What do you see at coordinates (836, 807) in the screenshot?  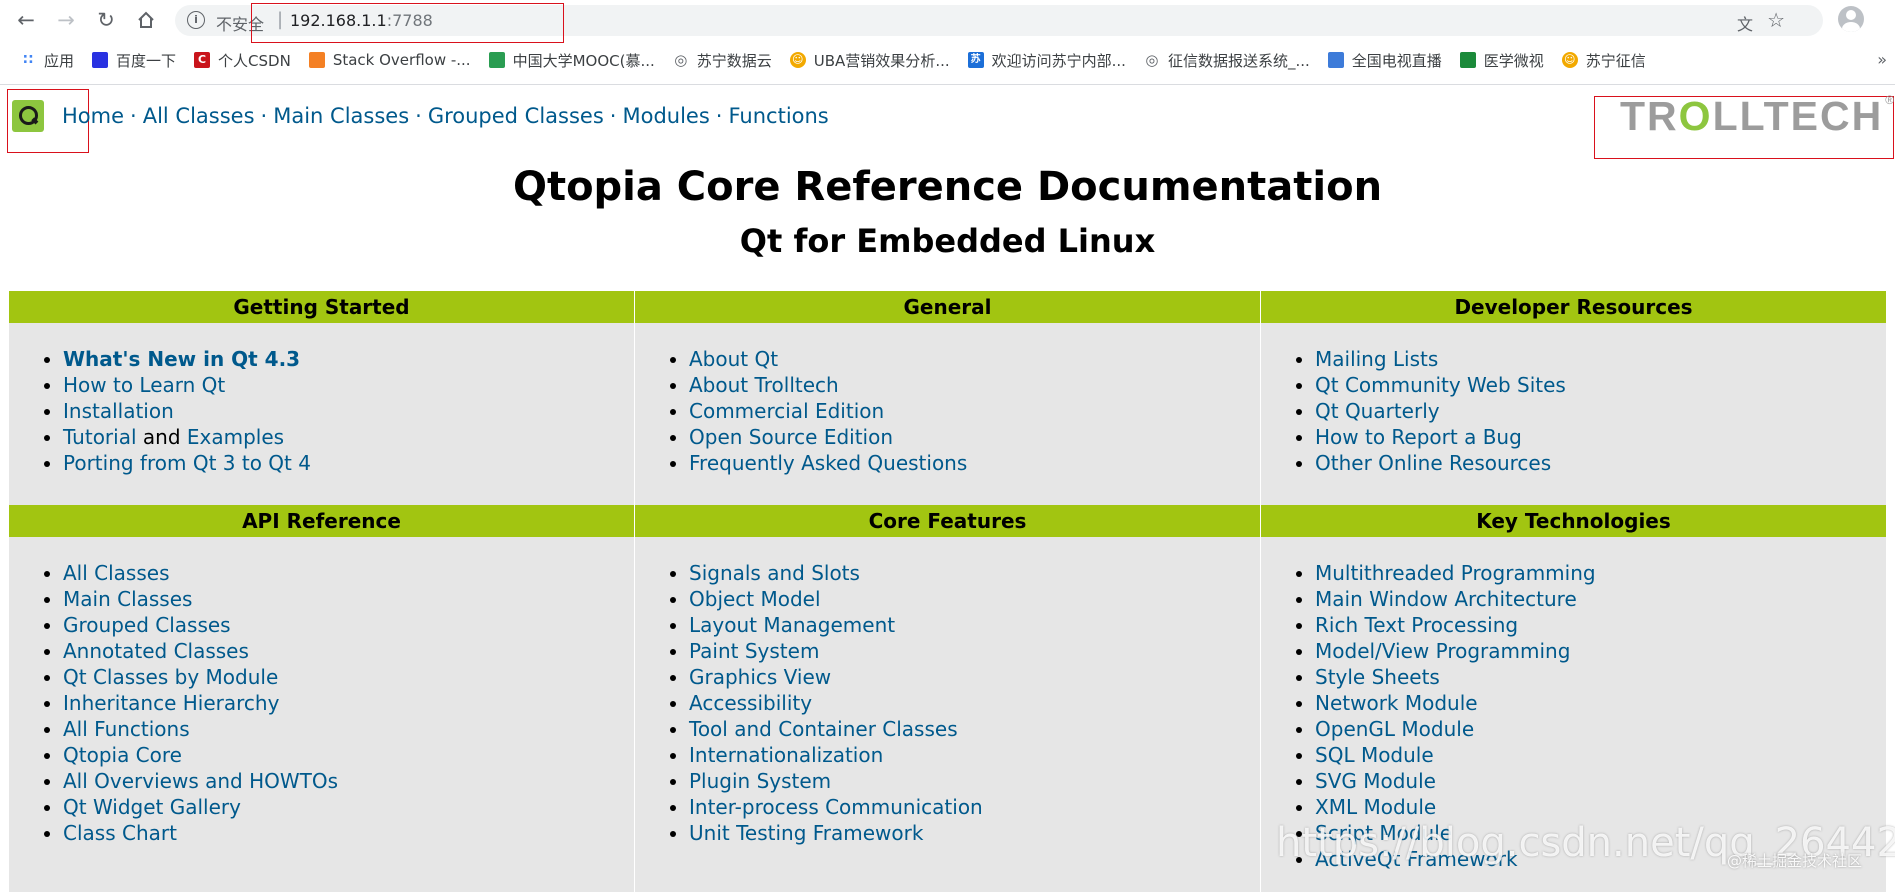 I see `doc-link-inter-process-communication: Inter-process Communication` at bounding box center [836, 807].